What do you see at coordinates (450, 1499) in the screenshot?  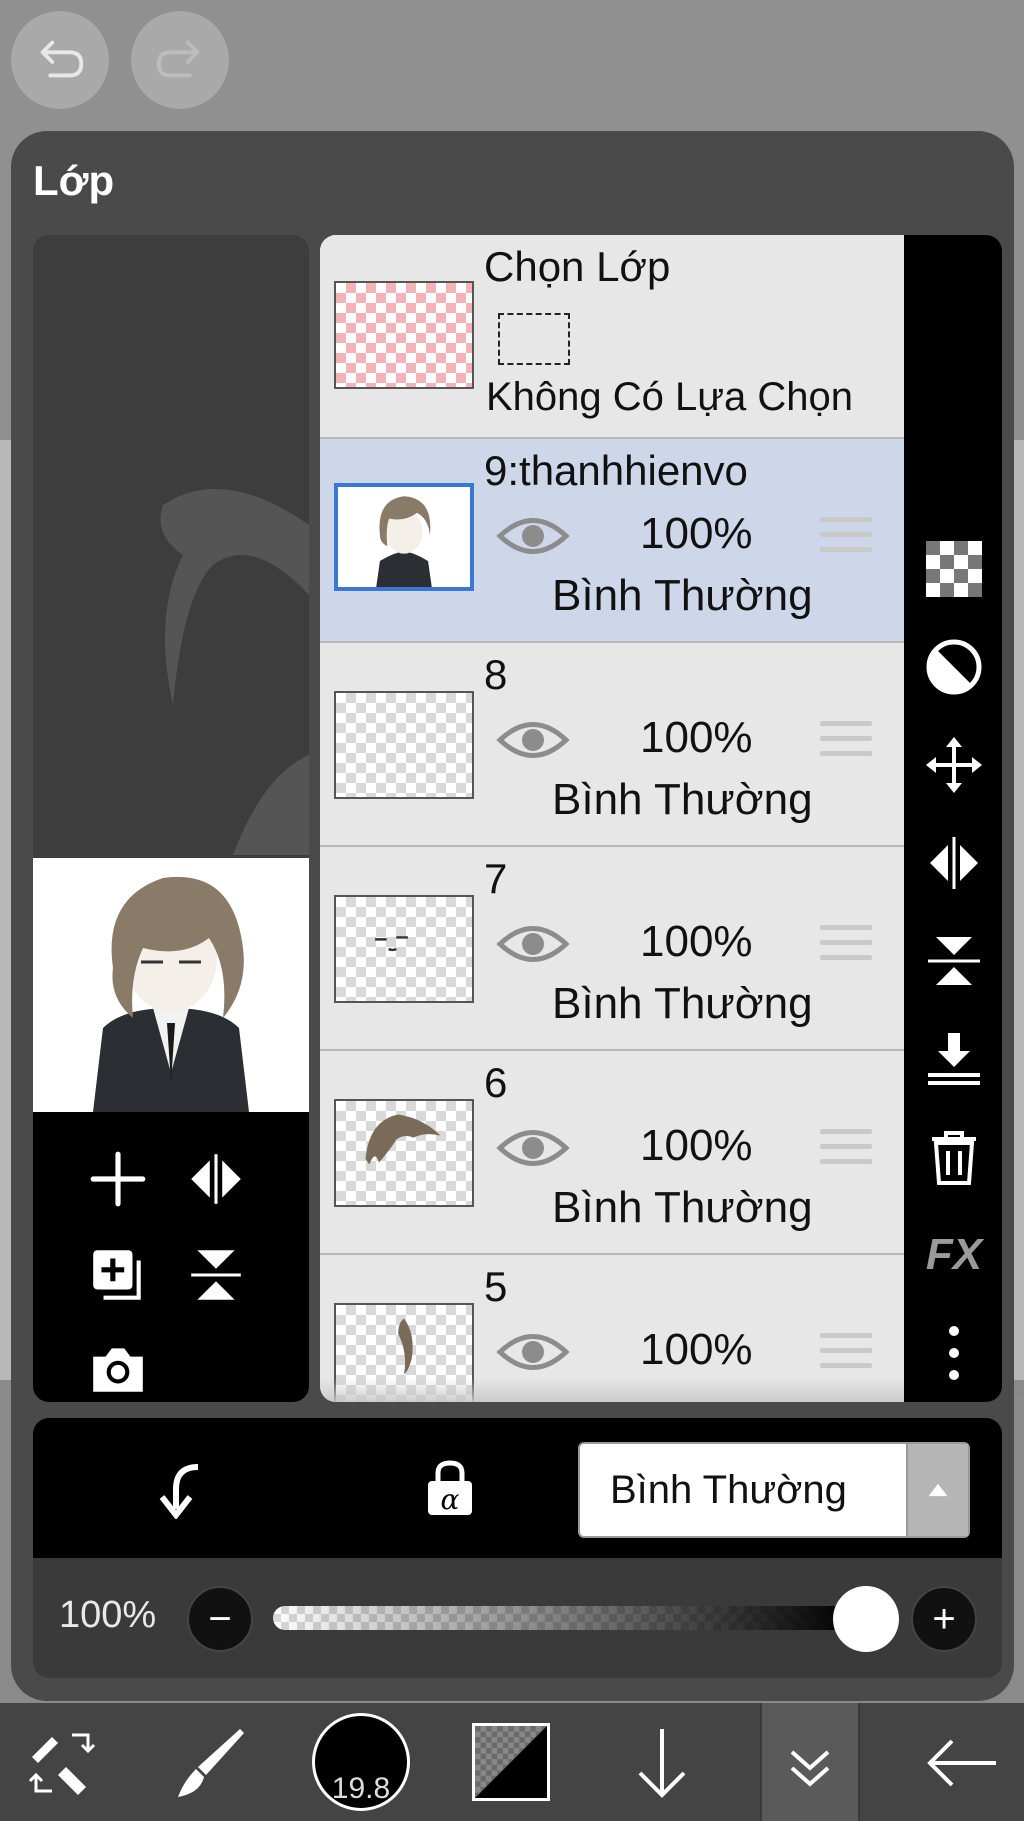 I see `svg-text: α` at bounding box center [450, 1499].